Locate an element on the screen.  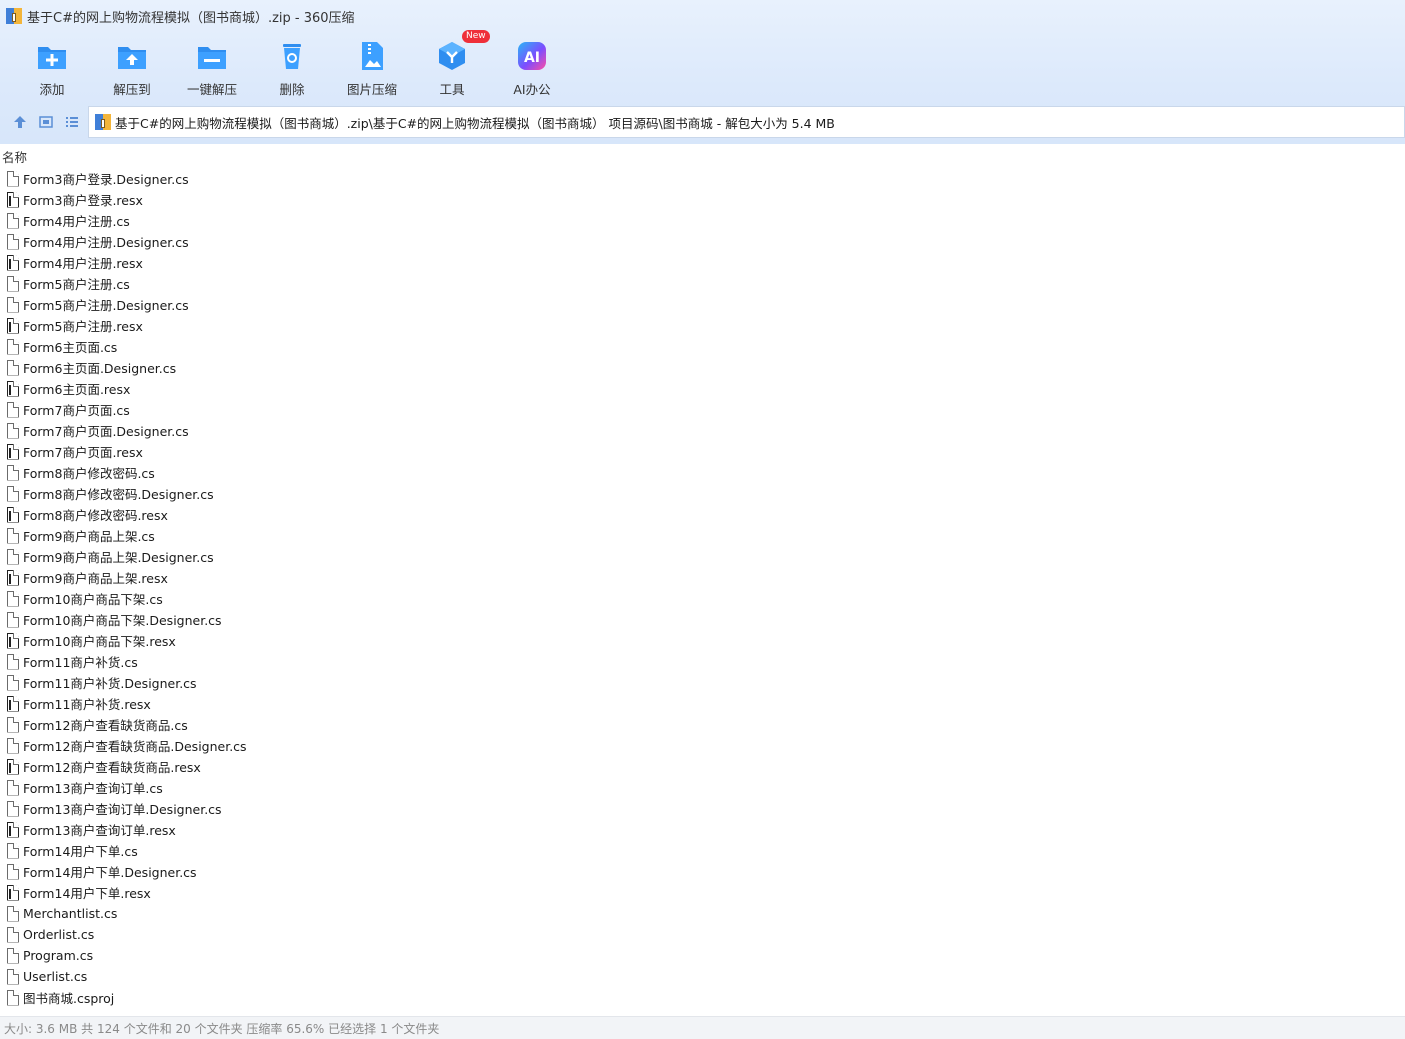
file-row: Form4用户注册.cs is located at coordinates (702, 220).